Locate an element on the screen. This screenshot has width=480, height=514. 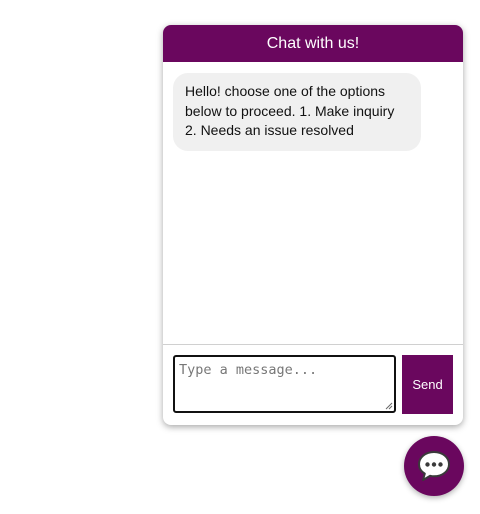
send-button: Send is located at coordinates (427, 384).